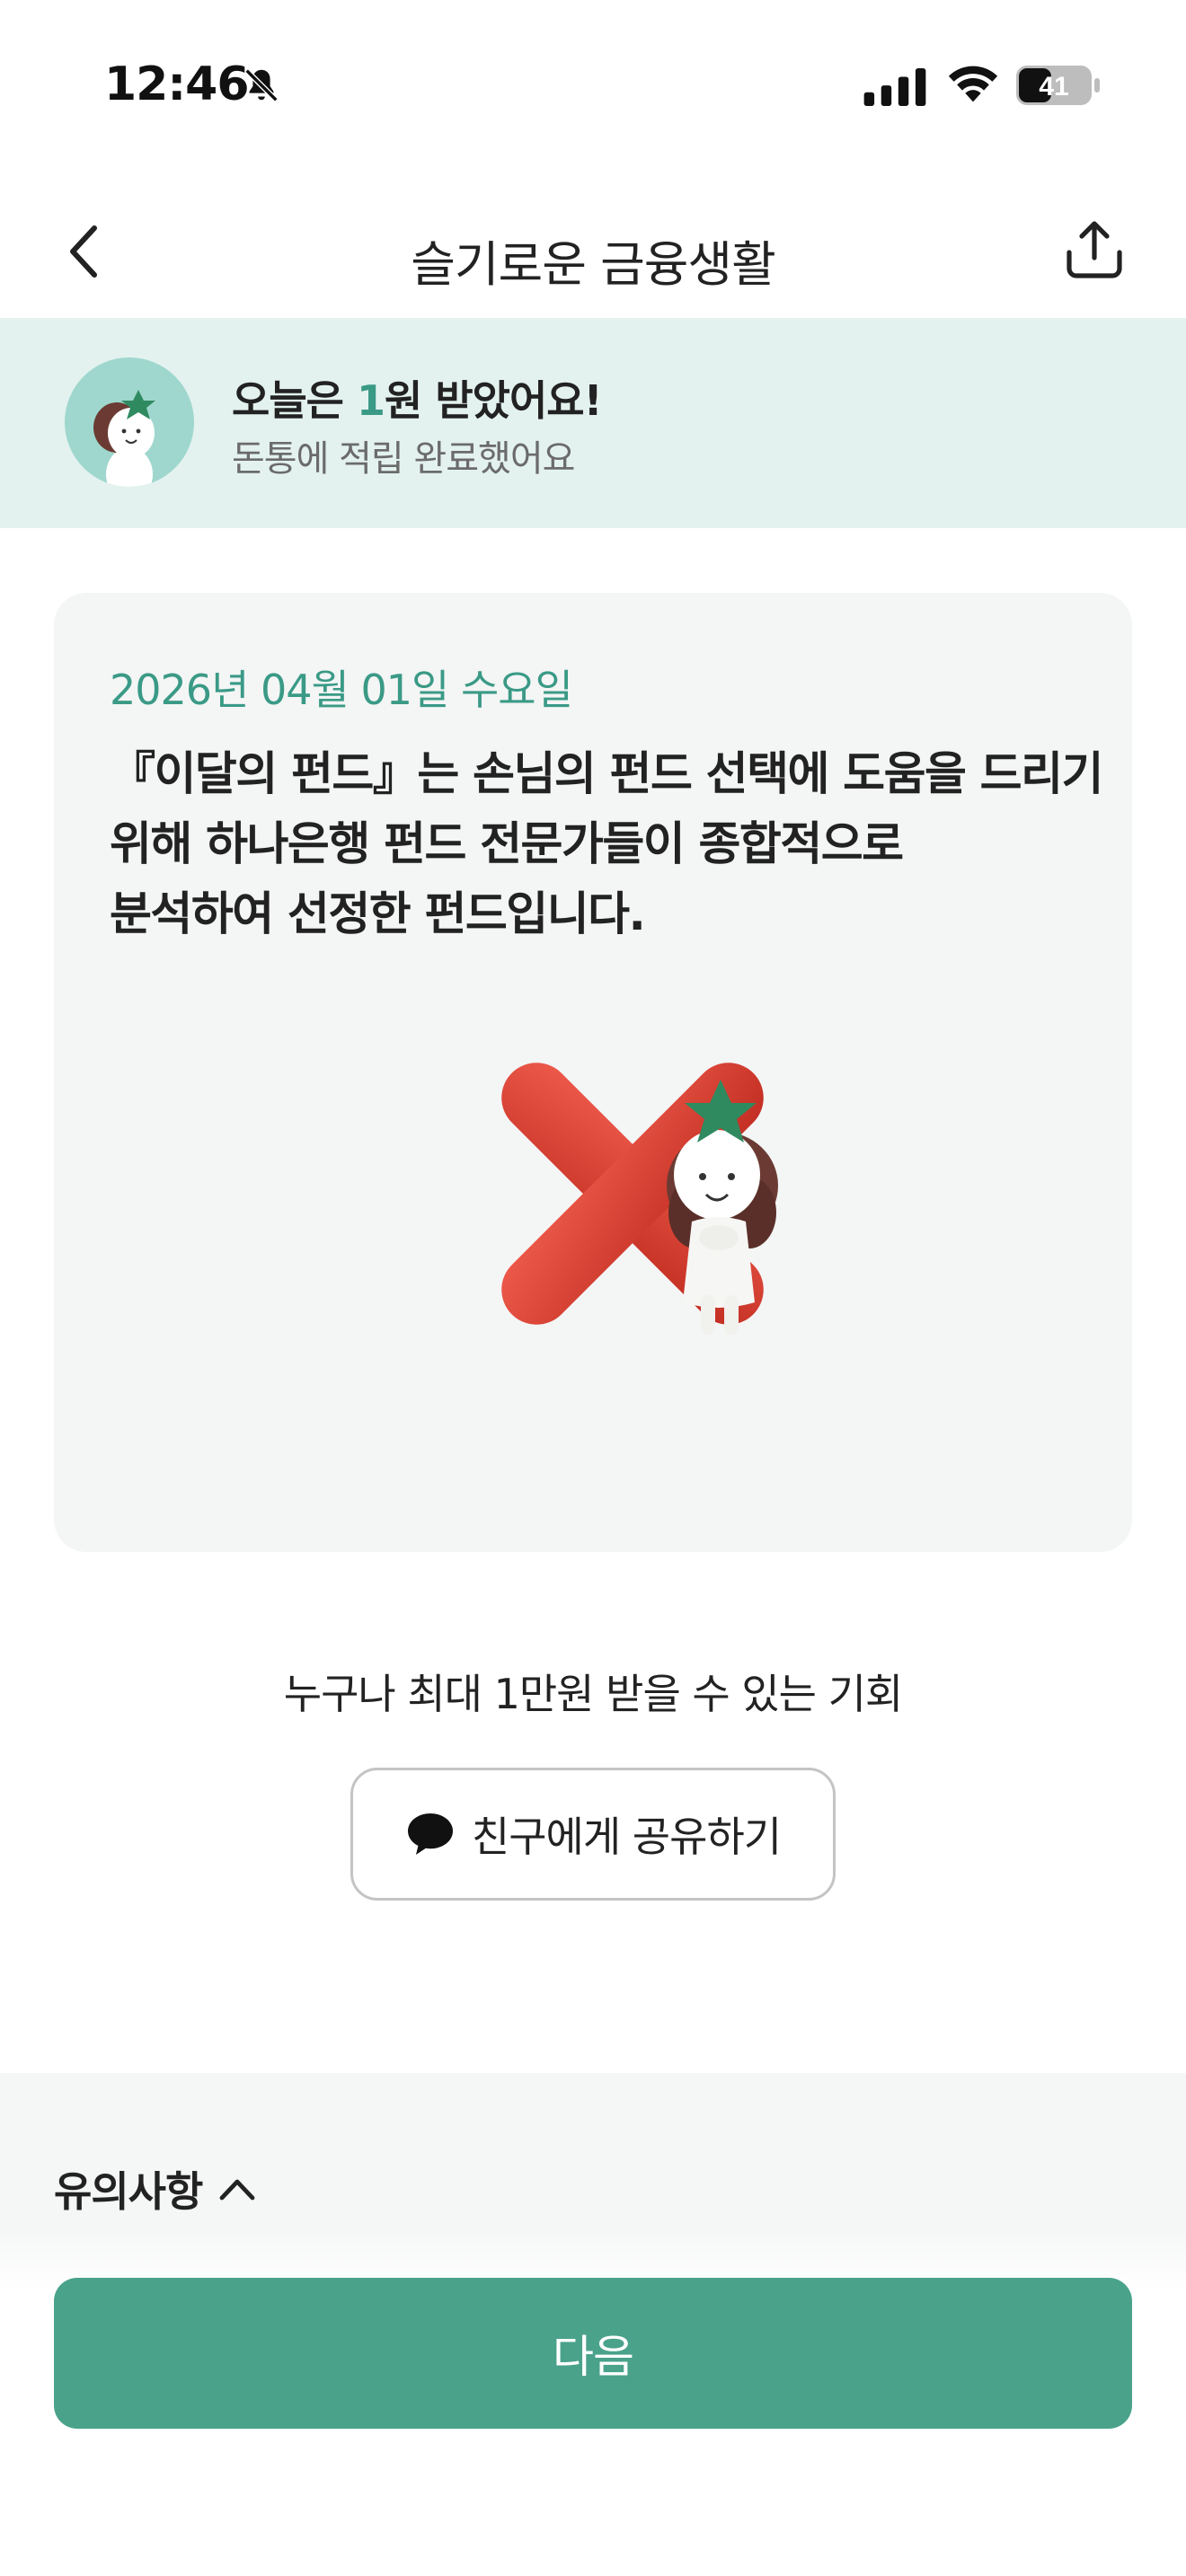 The width and height of the screenshot is (1186, 2576). I want to click on banner-subtitle: 돈통에 적립 완료했어요, so click(403, 459).